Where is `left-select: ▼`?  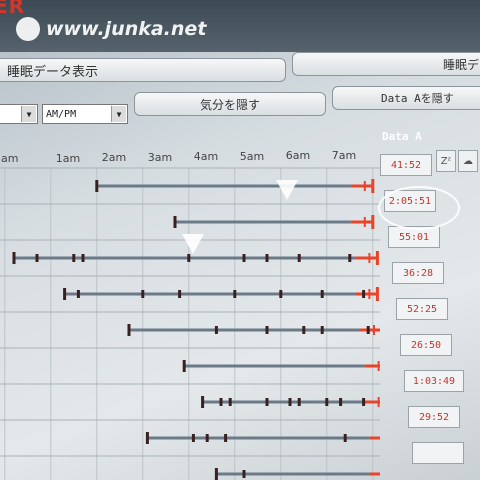 left-select: ▼ is located at coordinates (19, 114).